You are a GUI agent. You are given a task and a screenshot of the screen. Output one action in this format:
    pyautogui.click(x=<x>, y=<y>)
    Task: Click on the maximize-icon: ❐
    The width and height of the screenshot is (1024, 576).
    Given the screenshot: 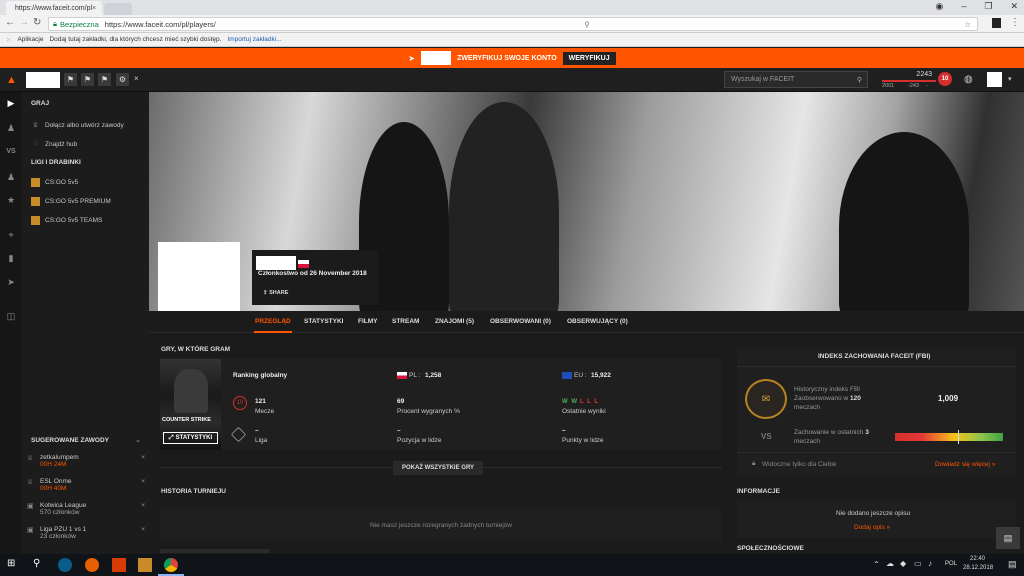 What is the action you would take?
    pyautogui.click(x=988, y=6)
    